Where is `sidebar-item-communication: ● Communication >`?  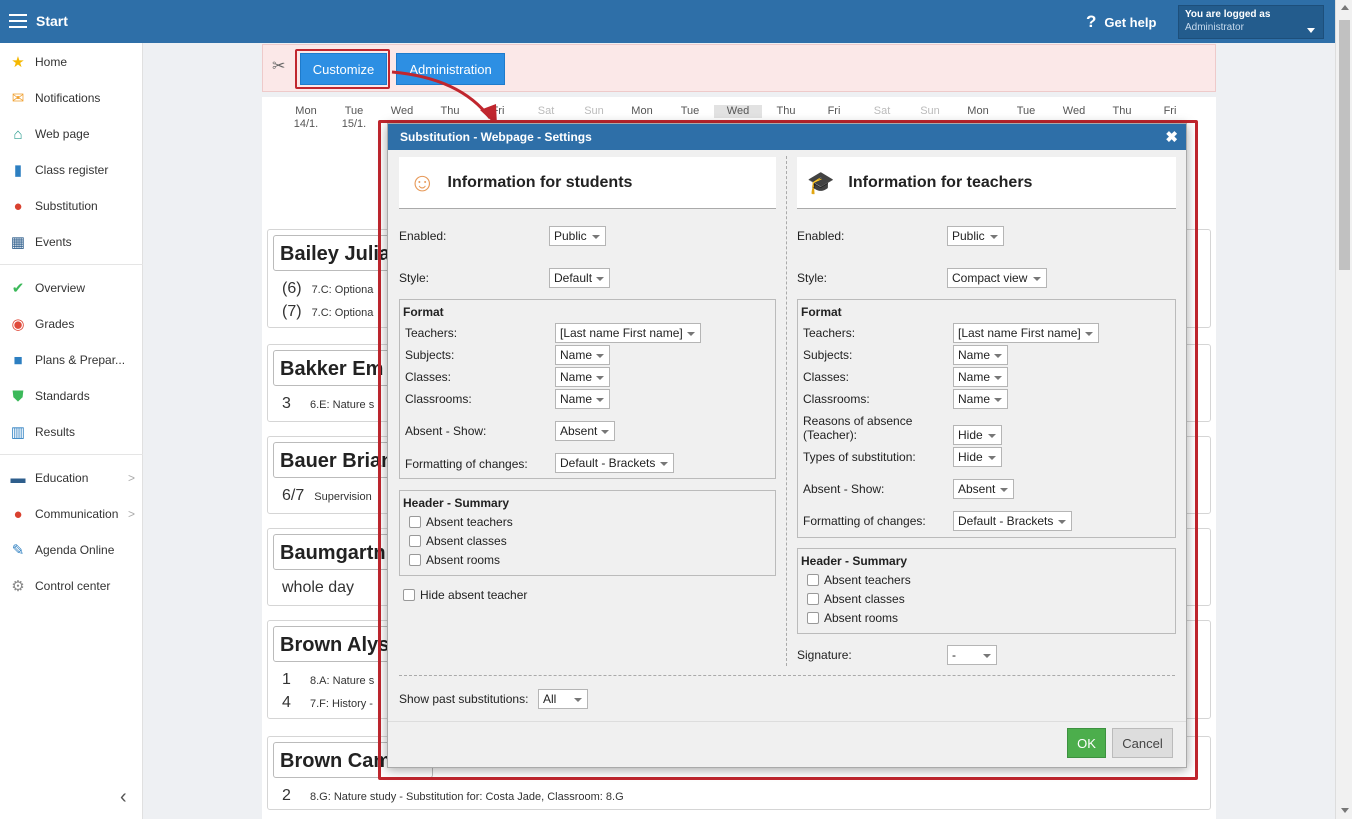
sidebar-item-communication: ● Communication > is located at coordinates (71, 514).